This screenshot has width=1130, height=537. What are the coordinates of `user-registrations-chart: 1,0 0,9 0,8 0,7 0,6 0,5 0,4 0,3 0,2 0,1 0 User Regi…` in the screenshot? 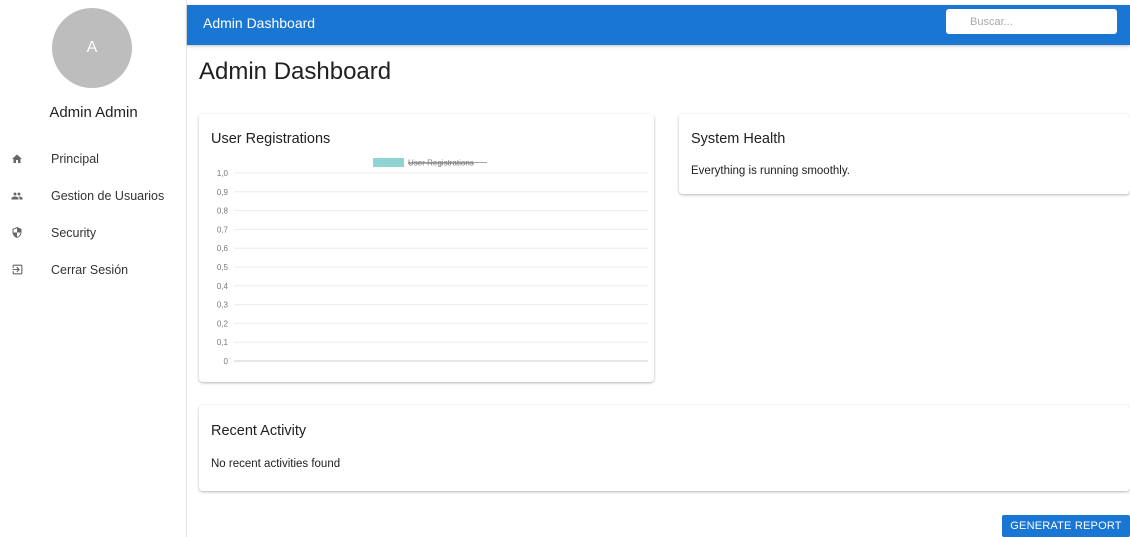 It's located at (432, 262).